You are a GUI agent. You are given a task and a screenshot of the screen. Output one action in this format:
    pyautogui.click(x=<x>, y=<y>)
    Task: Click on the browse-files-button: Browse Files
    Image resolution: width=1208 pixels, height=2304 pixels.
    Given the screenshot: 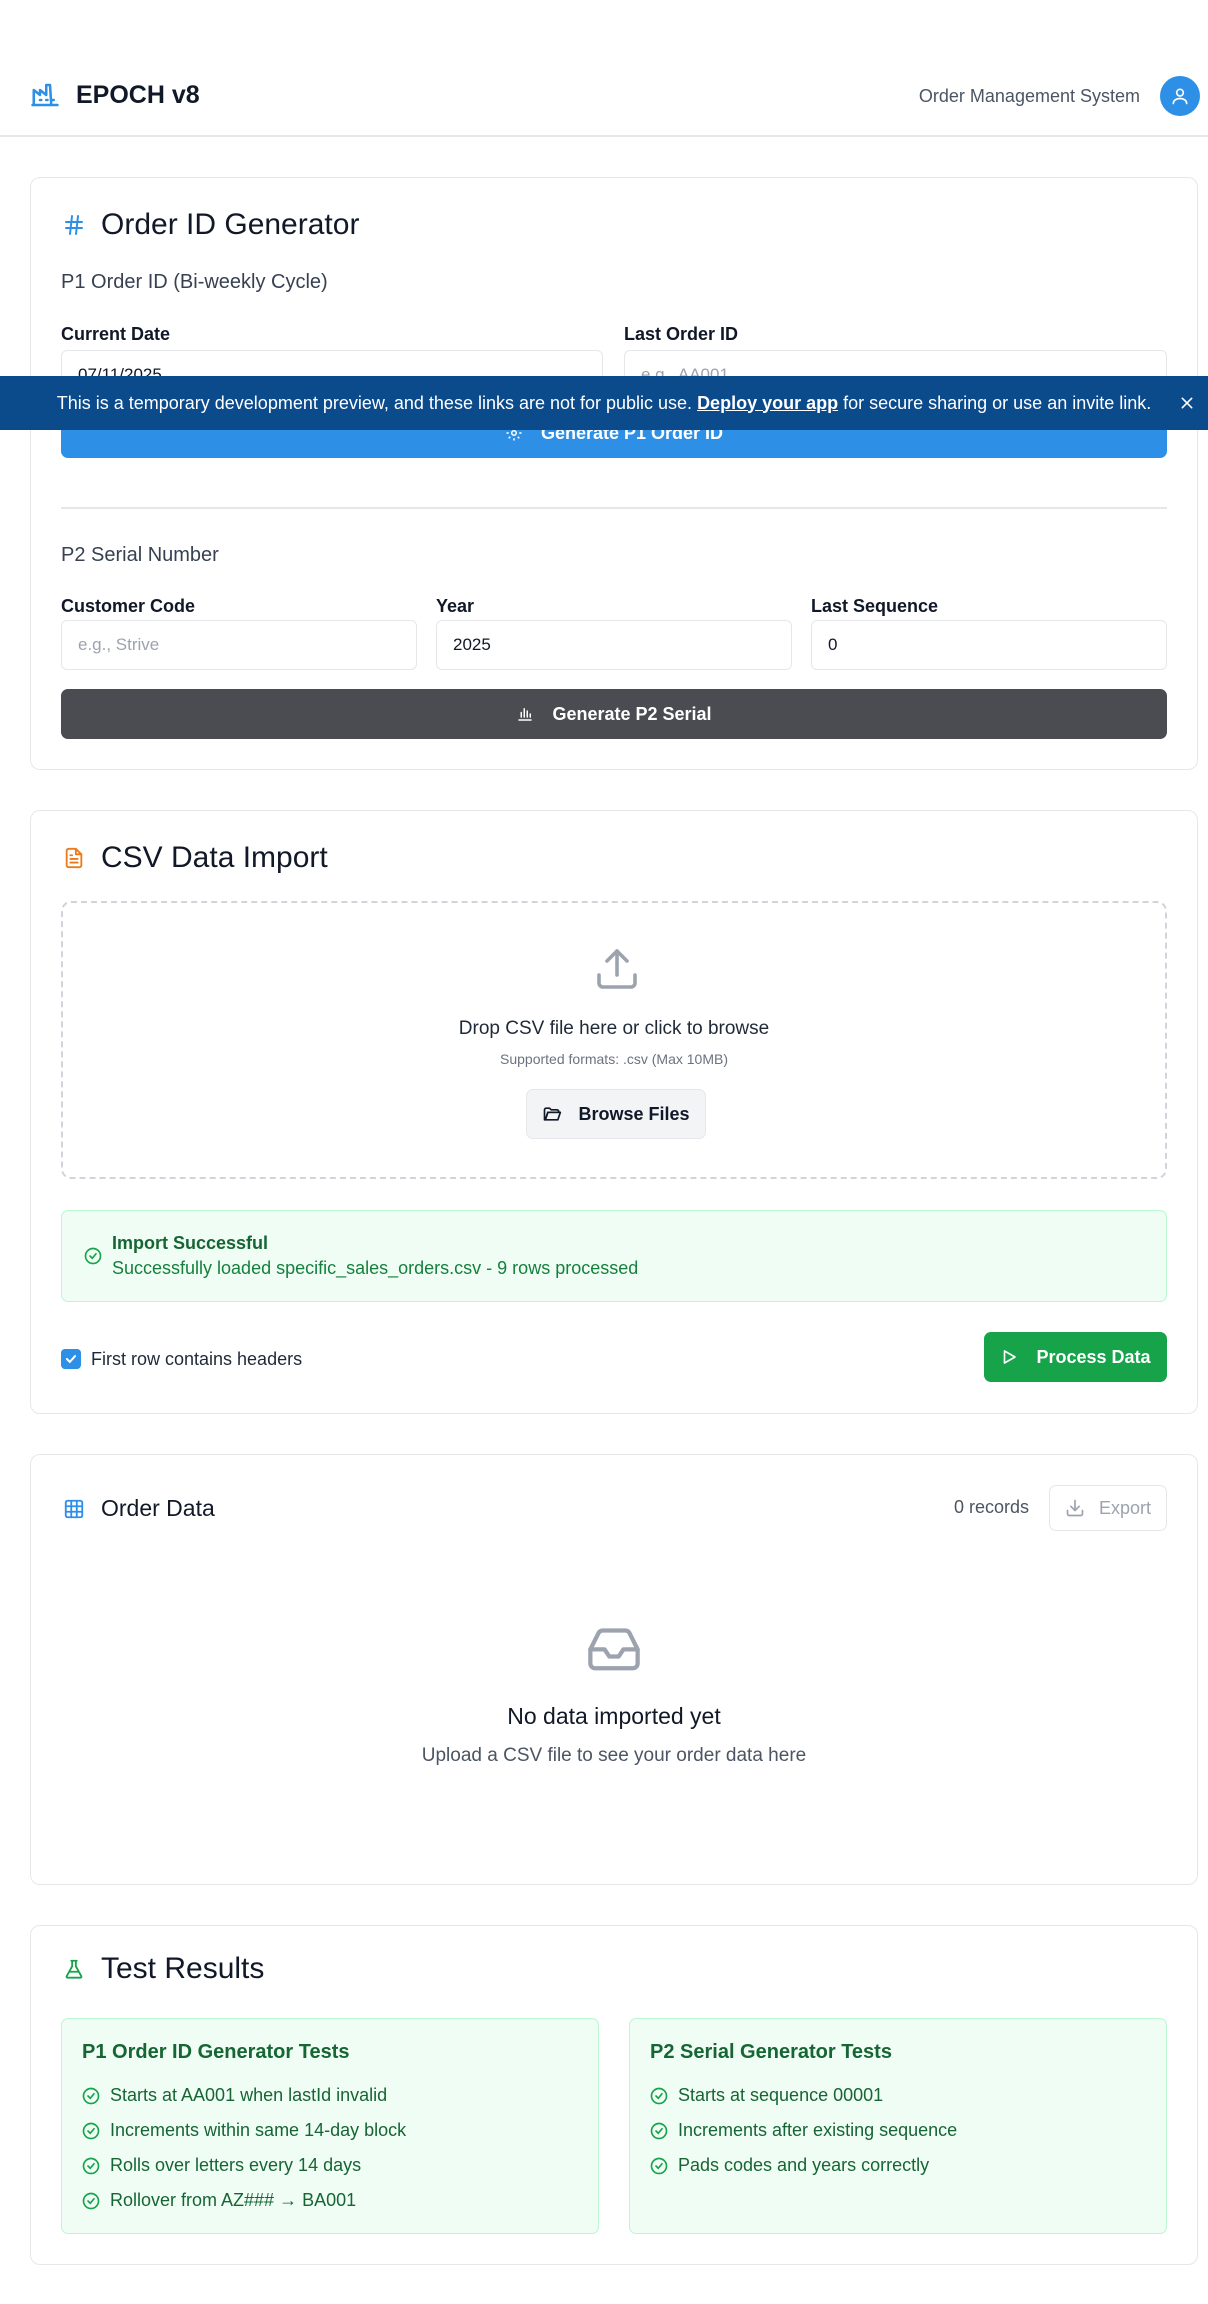 What is the action you would take?
    pyautogui.click(x=616, y=1114)
    